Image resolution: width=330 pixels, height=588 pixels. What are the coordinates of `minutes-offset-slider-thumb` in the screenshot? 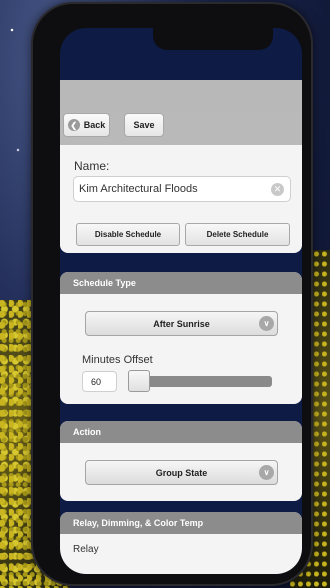 It's located at (139, 381).